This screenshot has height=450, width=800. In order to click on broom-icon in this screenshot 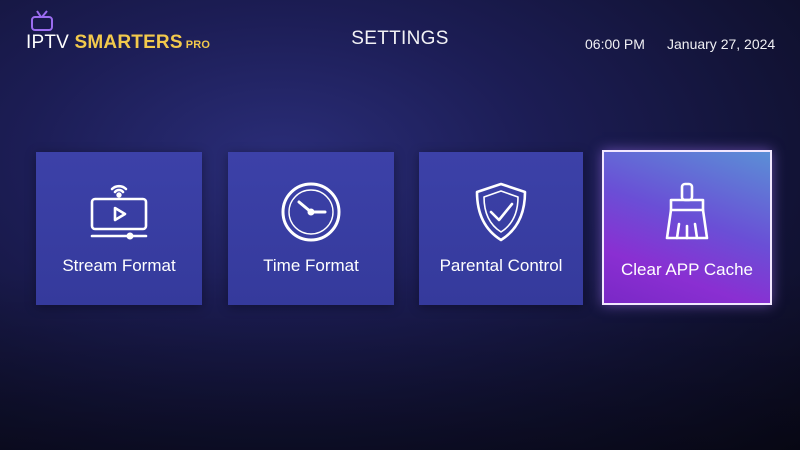, I will do `click(687, 212)`.